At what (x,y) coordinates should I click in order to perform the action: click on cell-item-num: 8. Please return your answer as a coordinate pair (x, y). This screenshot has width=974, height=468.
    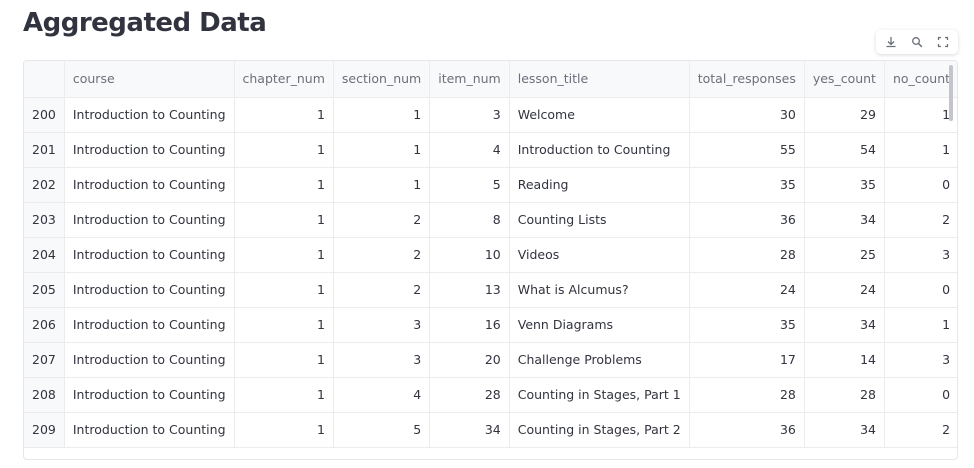
    Looking at the image, I should click on (469, 220).